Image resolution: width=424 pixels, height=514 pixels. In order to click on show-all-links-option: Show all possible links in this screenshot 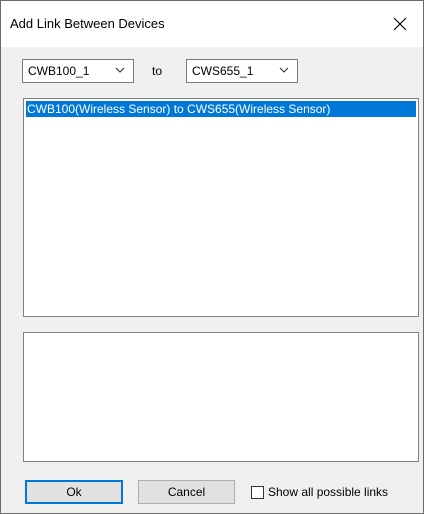, I will do `click(319, 492)`.